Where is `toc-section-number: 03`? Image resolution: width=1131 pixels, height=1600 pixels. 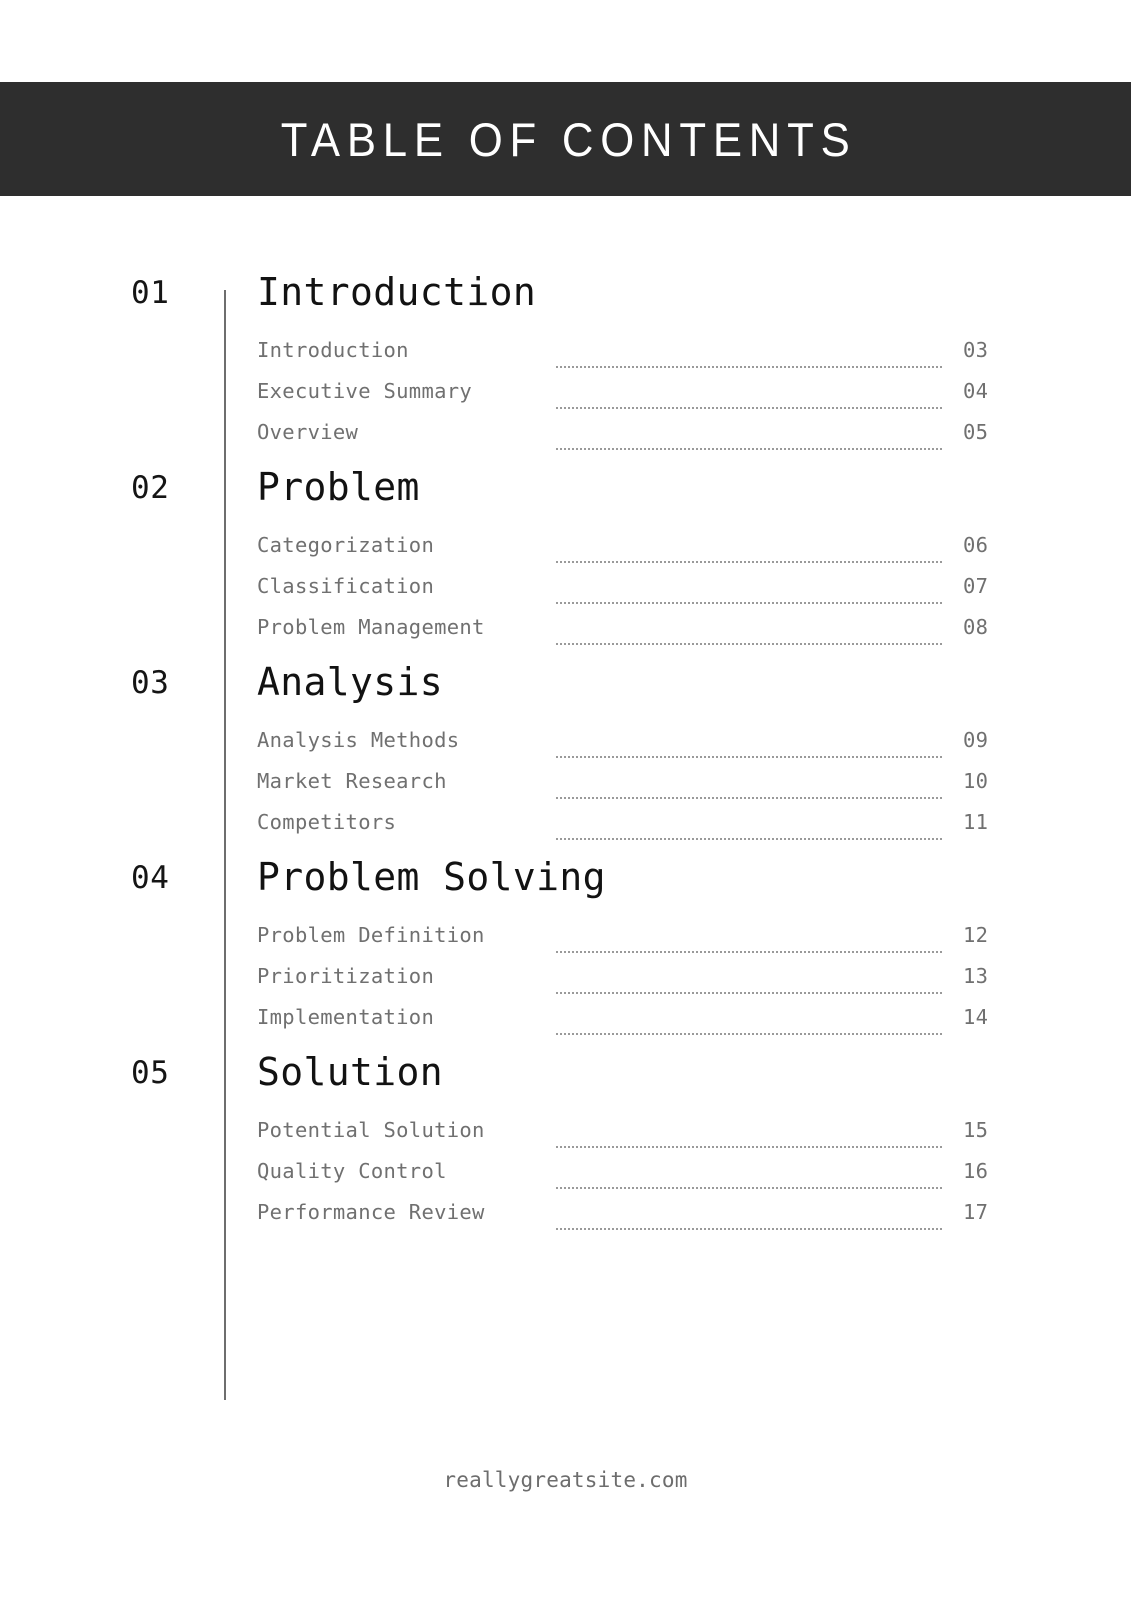
toc-section-number: 03 is located at coordinates (150, 683).